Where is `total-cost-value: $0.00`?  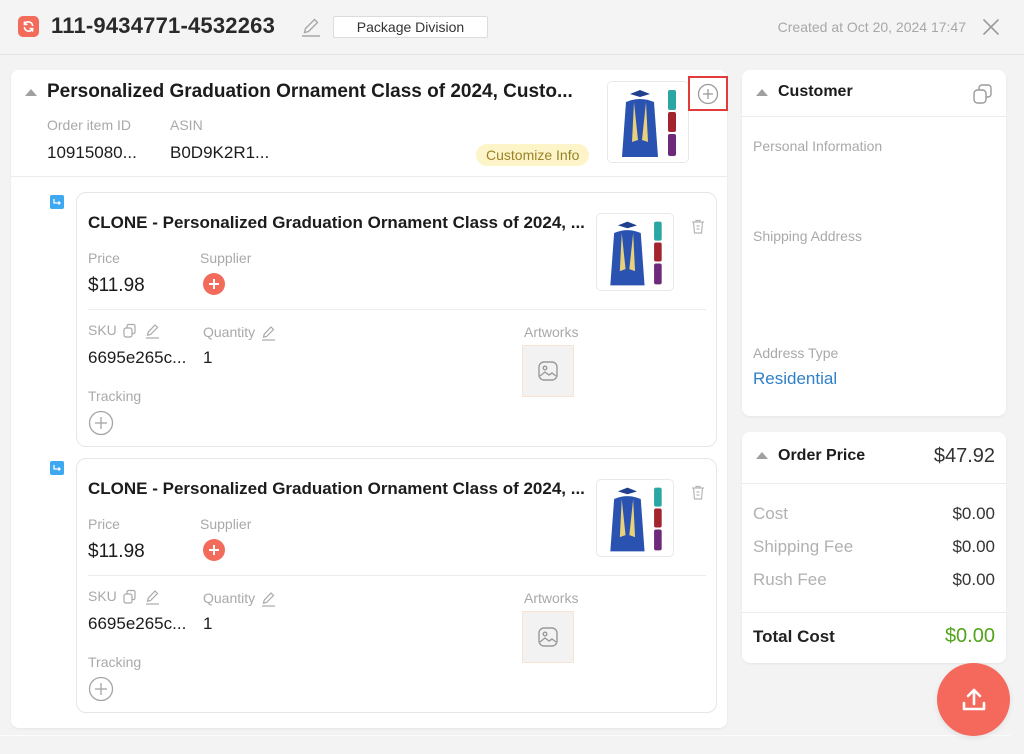 total-cost-value: $0.00 is located at coordinates (969, 636).